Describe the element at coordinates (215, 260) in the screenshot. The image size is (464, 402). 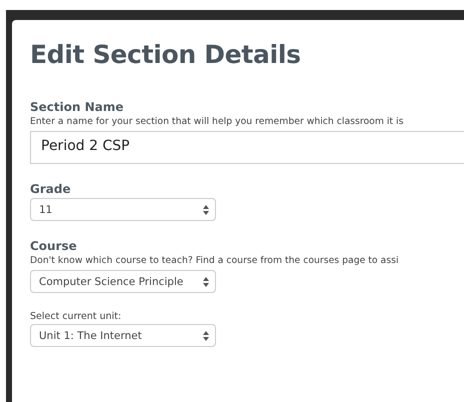
I see `help-text: Don't know which course to teach? Find a course from the courses page to assi` at that location.